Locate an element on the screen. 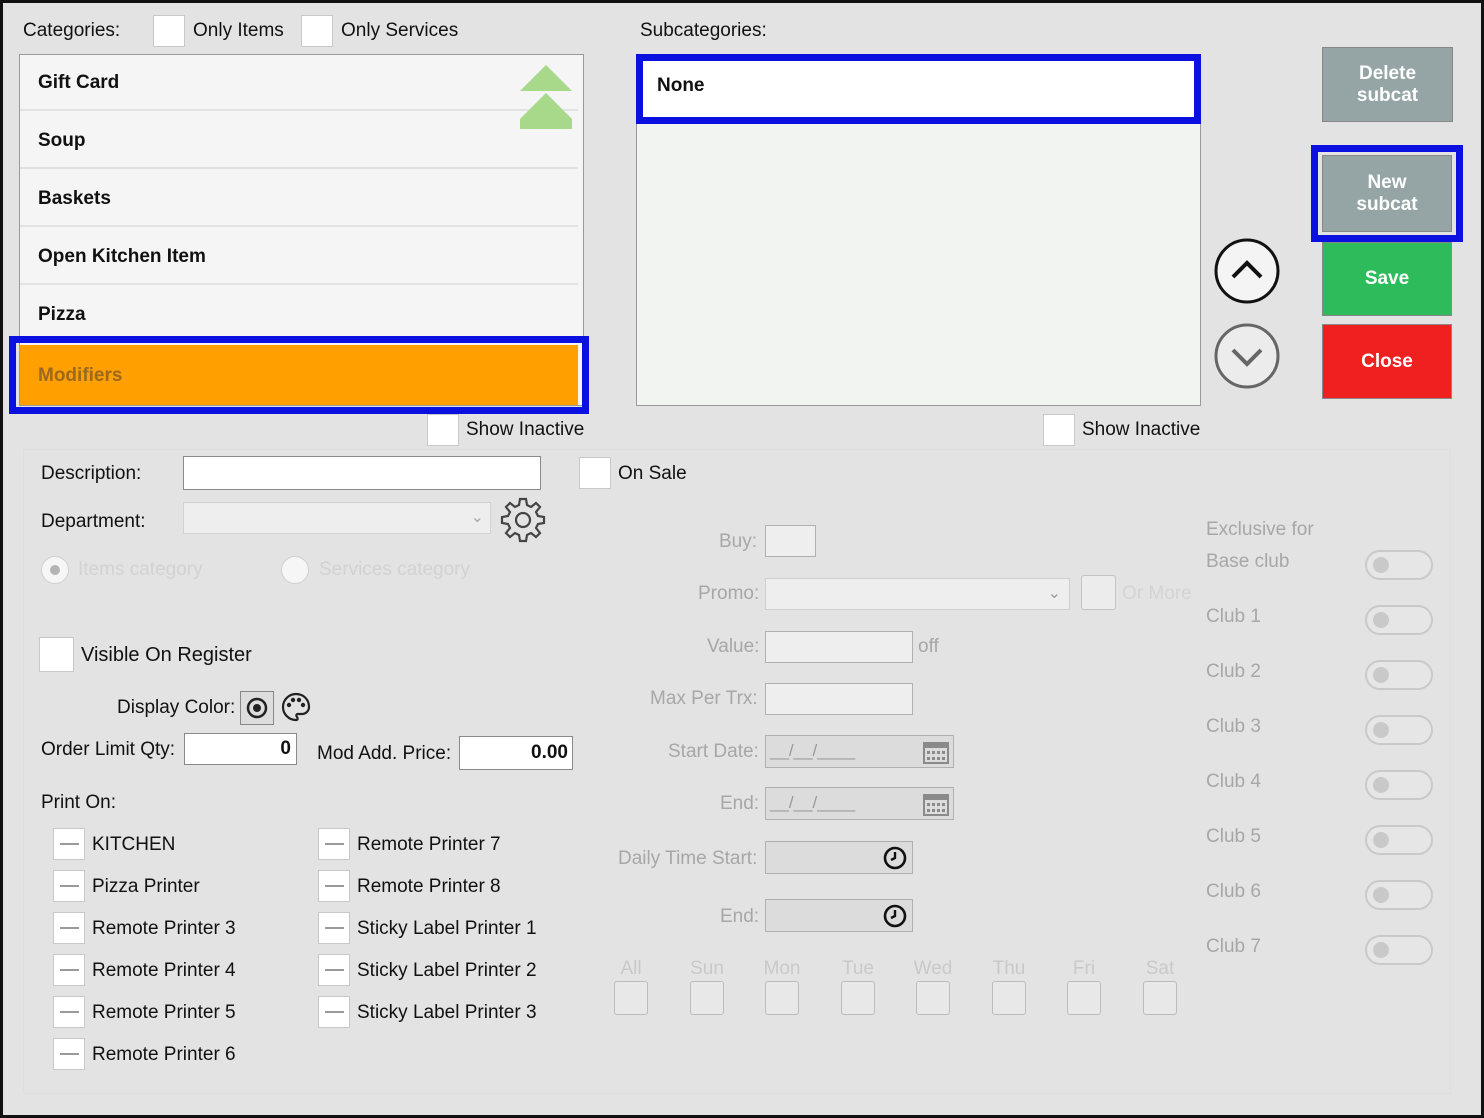  time-end-input is located at coordinates (839, 915).